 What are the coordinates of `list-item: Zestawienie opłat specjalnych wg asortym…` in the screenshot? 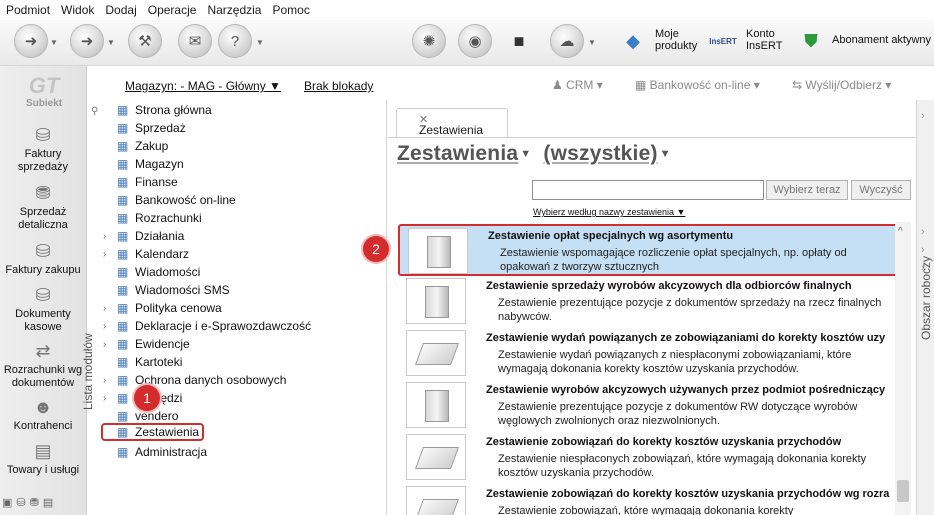 It's located at (648, 250).